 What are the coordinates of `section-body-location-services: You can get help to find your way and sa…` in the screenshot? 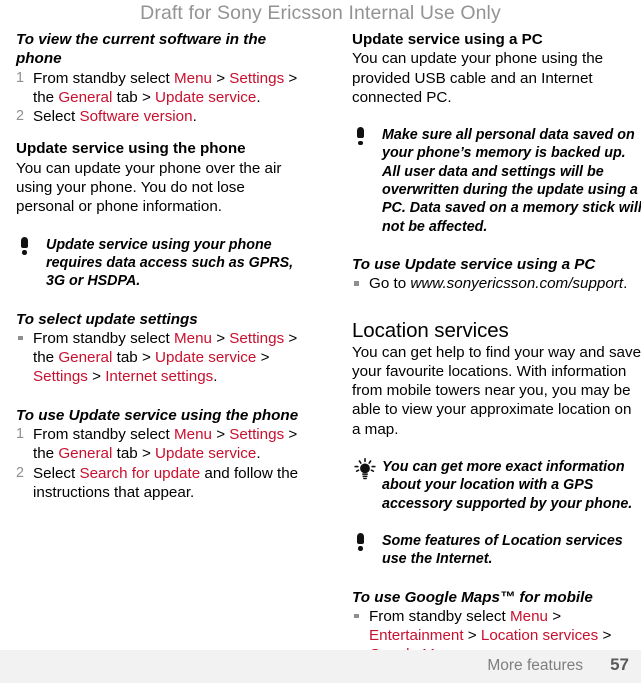 It's located at (496, 390).